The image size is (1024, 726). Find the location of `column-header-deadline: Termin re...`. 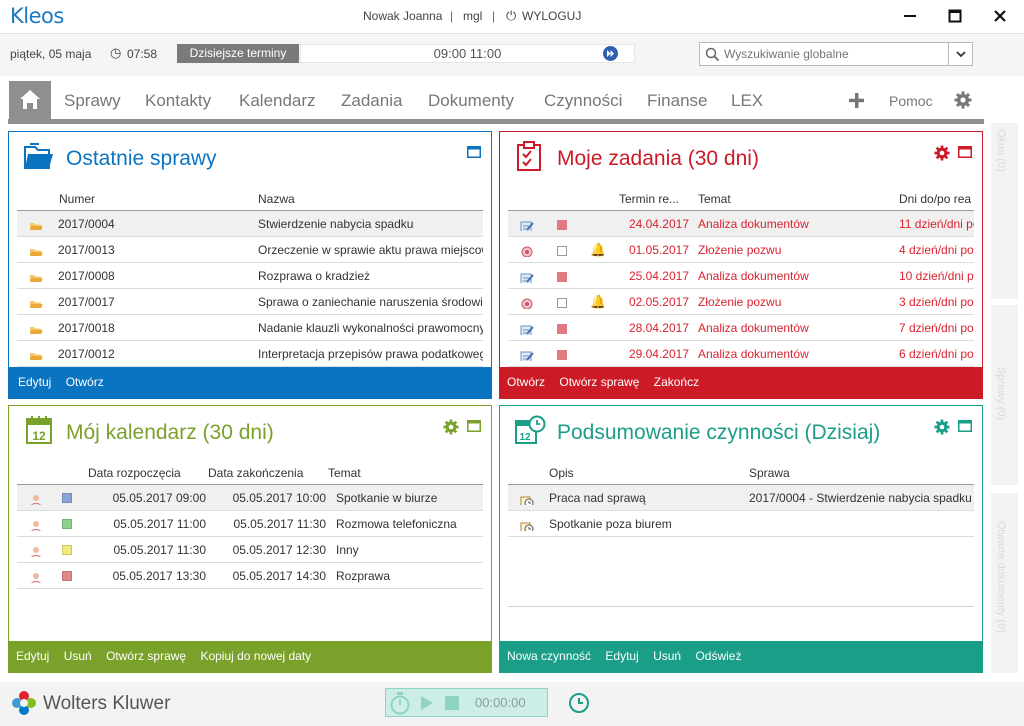

column-header-deadline: Termin re... is located at coordinates (649, 199).